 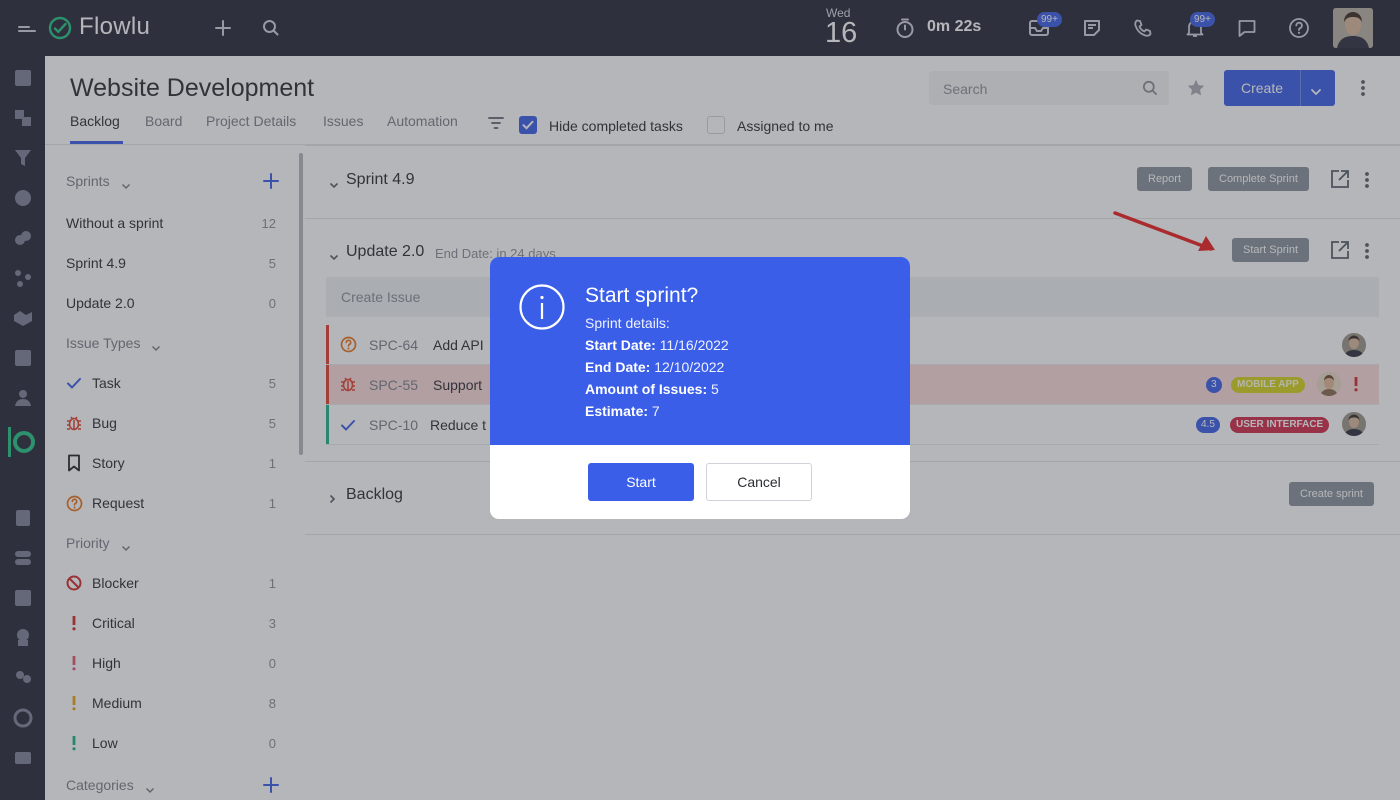 What do you see at coordinates (542, 307) in the screenshot?
I see `info-icon` at bounding box center [542, 307].